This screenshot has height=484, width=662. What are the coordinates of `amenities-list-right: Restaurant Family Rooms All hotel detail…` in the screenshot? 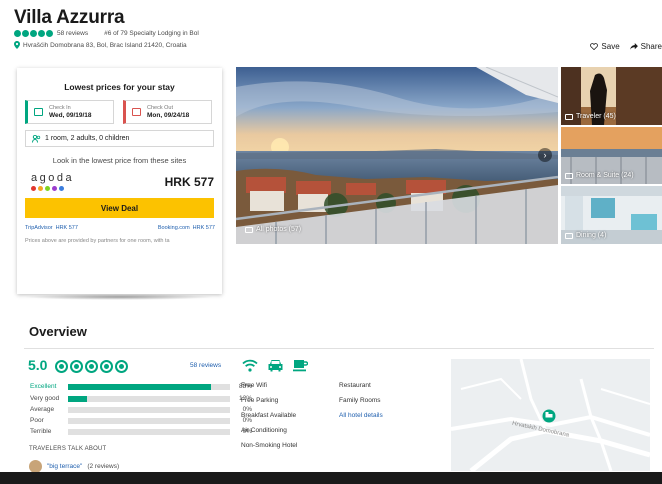 It's located at (361, 404).